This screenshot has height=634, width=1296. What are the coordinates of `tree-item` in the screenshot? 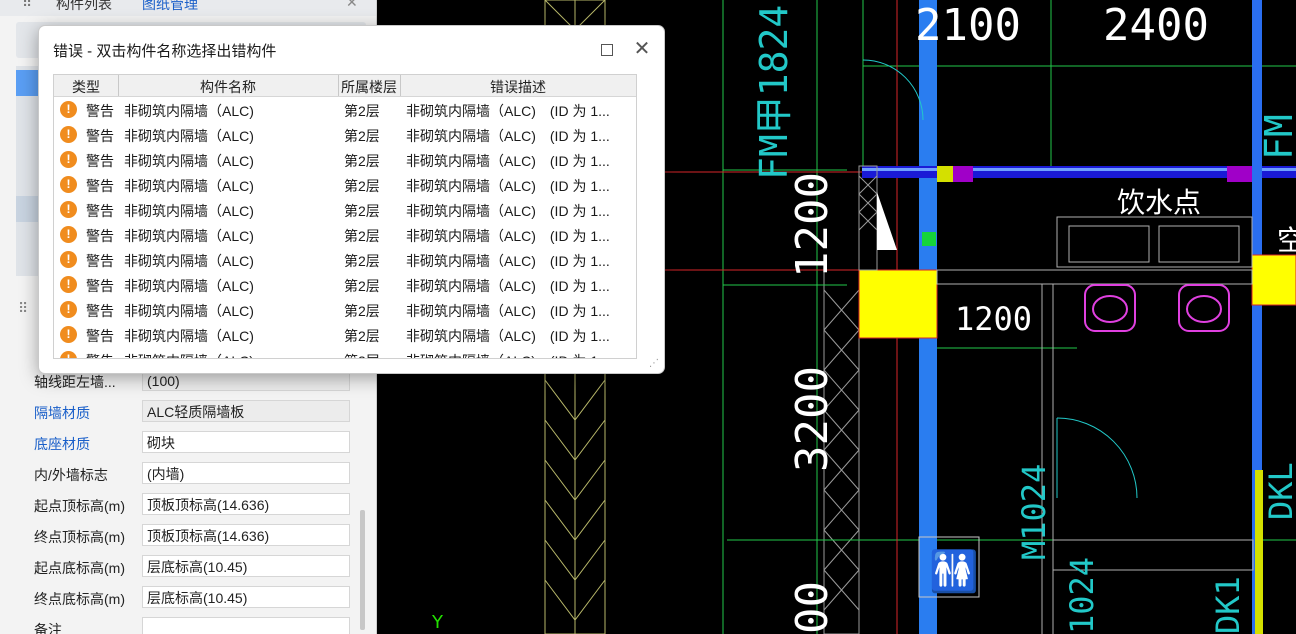 It's located at (28, 209).